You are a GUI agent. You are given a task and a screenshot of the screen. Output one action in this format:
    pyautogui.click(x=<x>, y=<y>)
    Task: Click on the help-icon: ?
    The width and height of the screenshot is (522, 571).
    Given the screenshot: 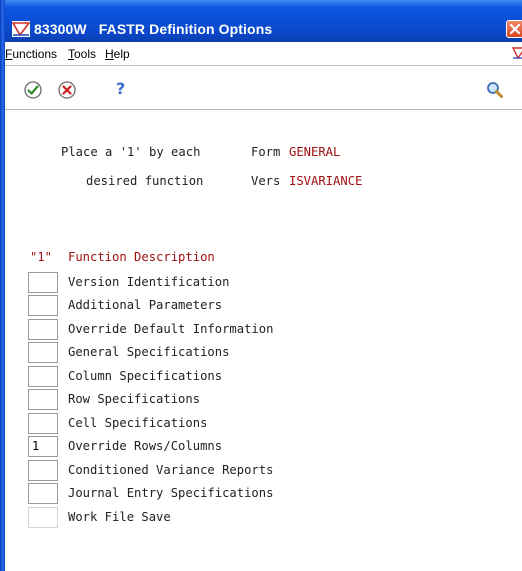 What is the action you would take?
    pyautogui.click(x=120, y=88)
    